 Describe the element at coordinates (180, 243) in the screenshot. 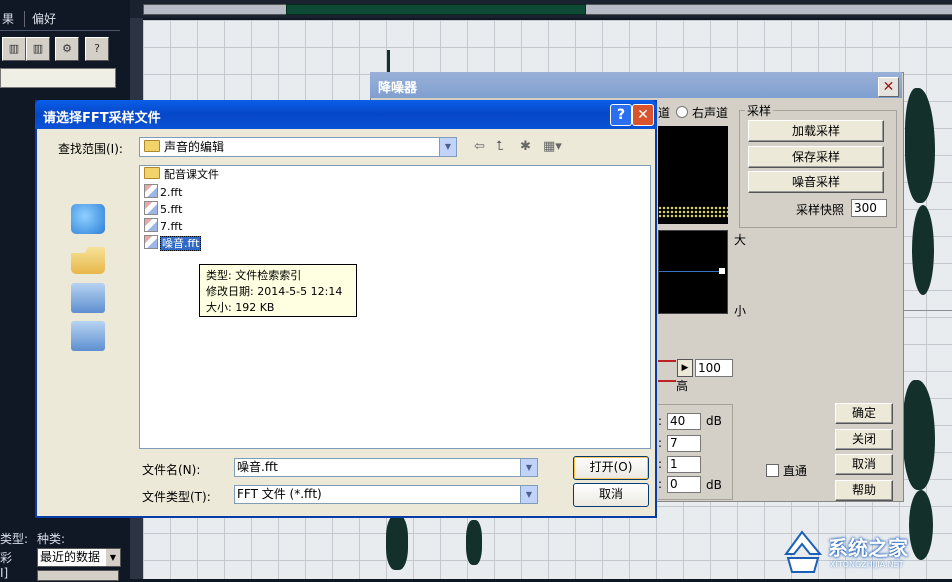

I see `file-name: 噪音.fft` at that location.